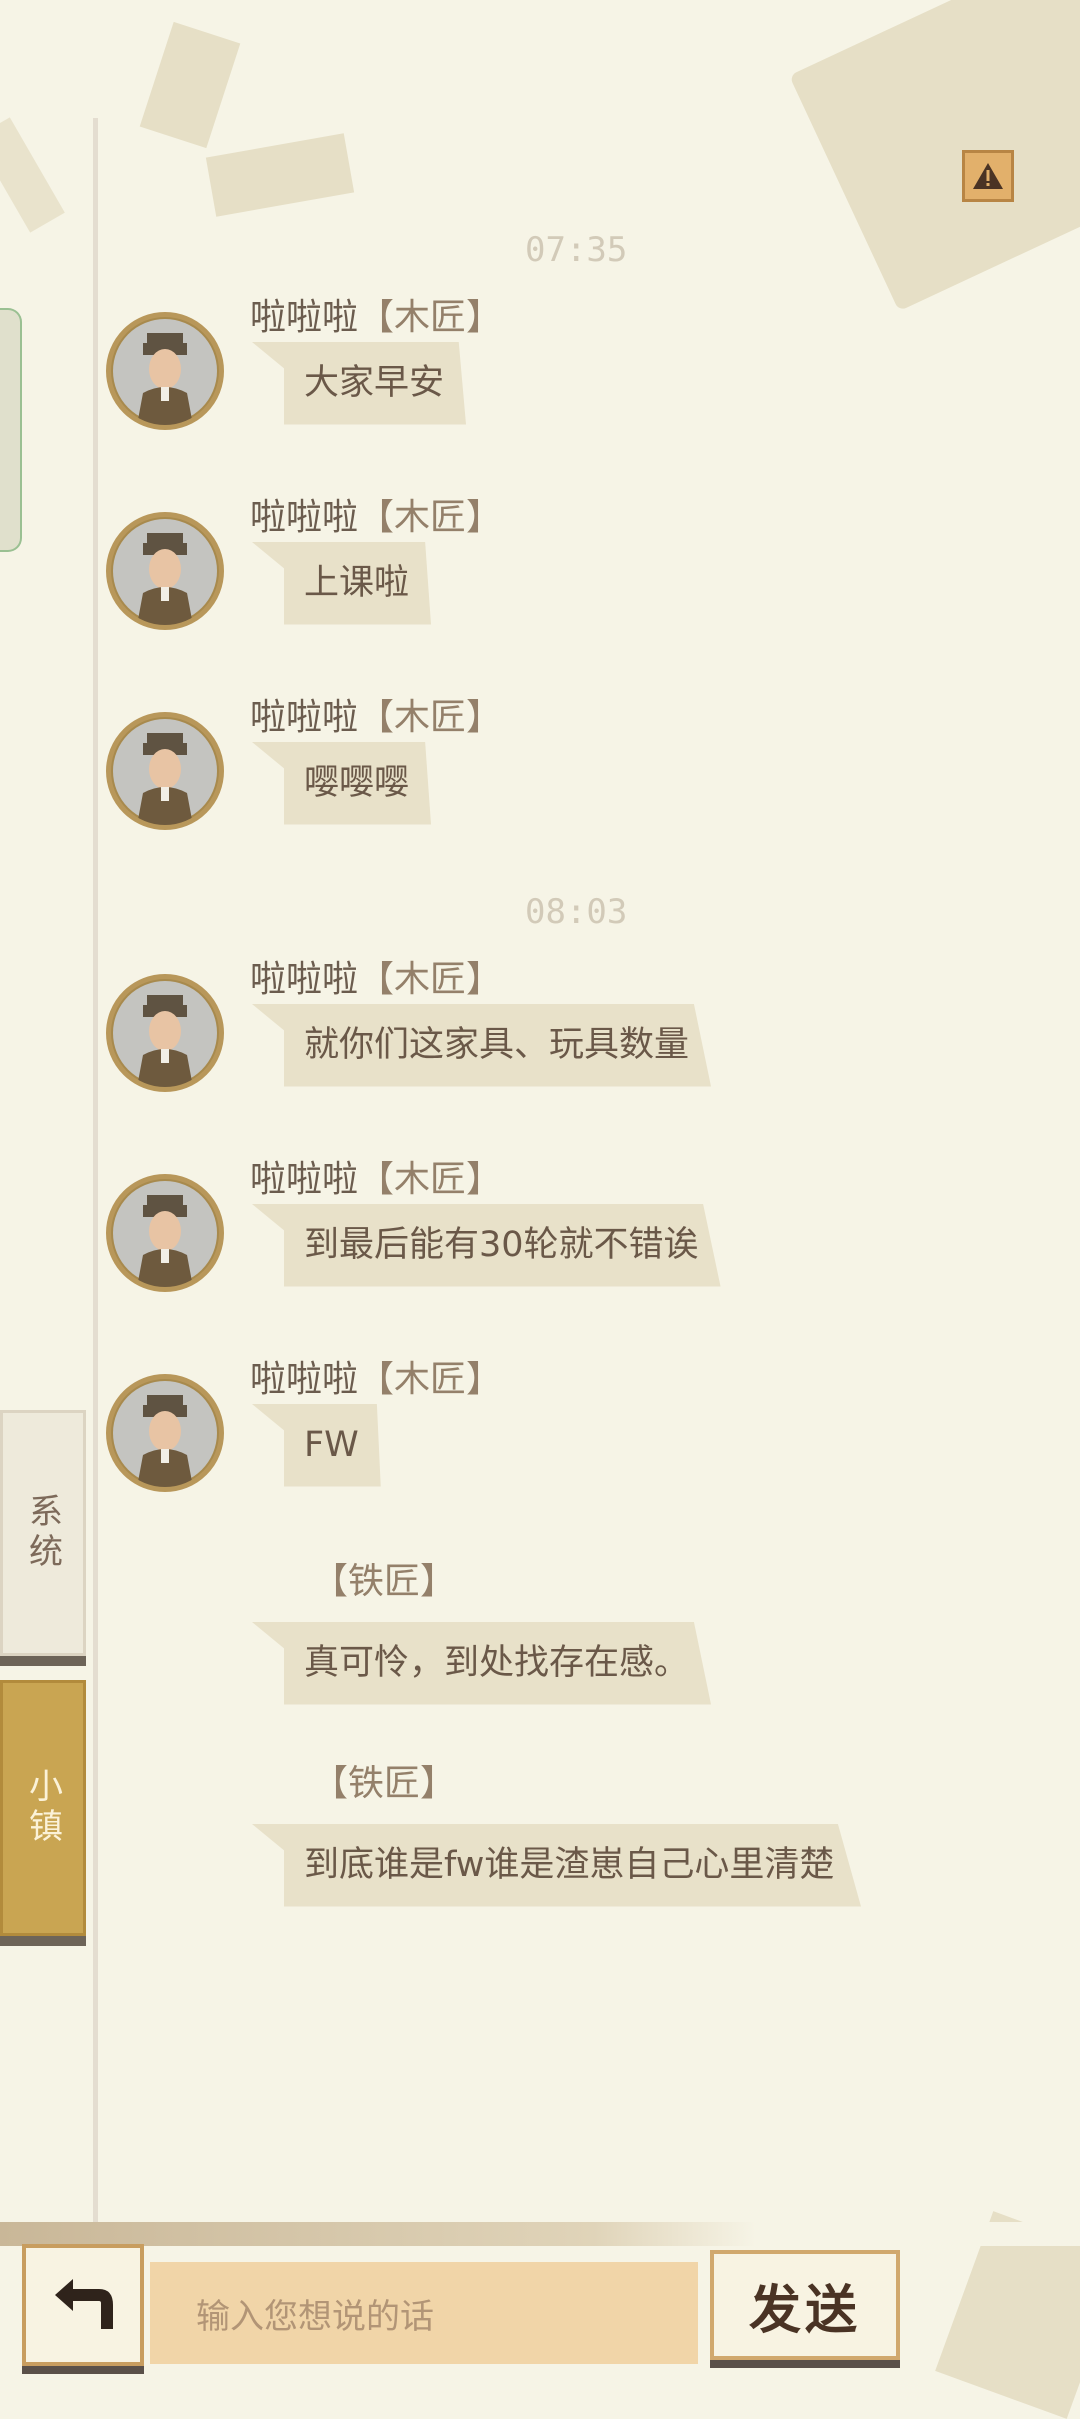  I want to click on tab-system: 系统, so click(43, 1533).